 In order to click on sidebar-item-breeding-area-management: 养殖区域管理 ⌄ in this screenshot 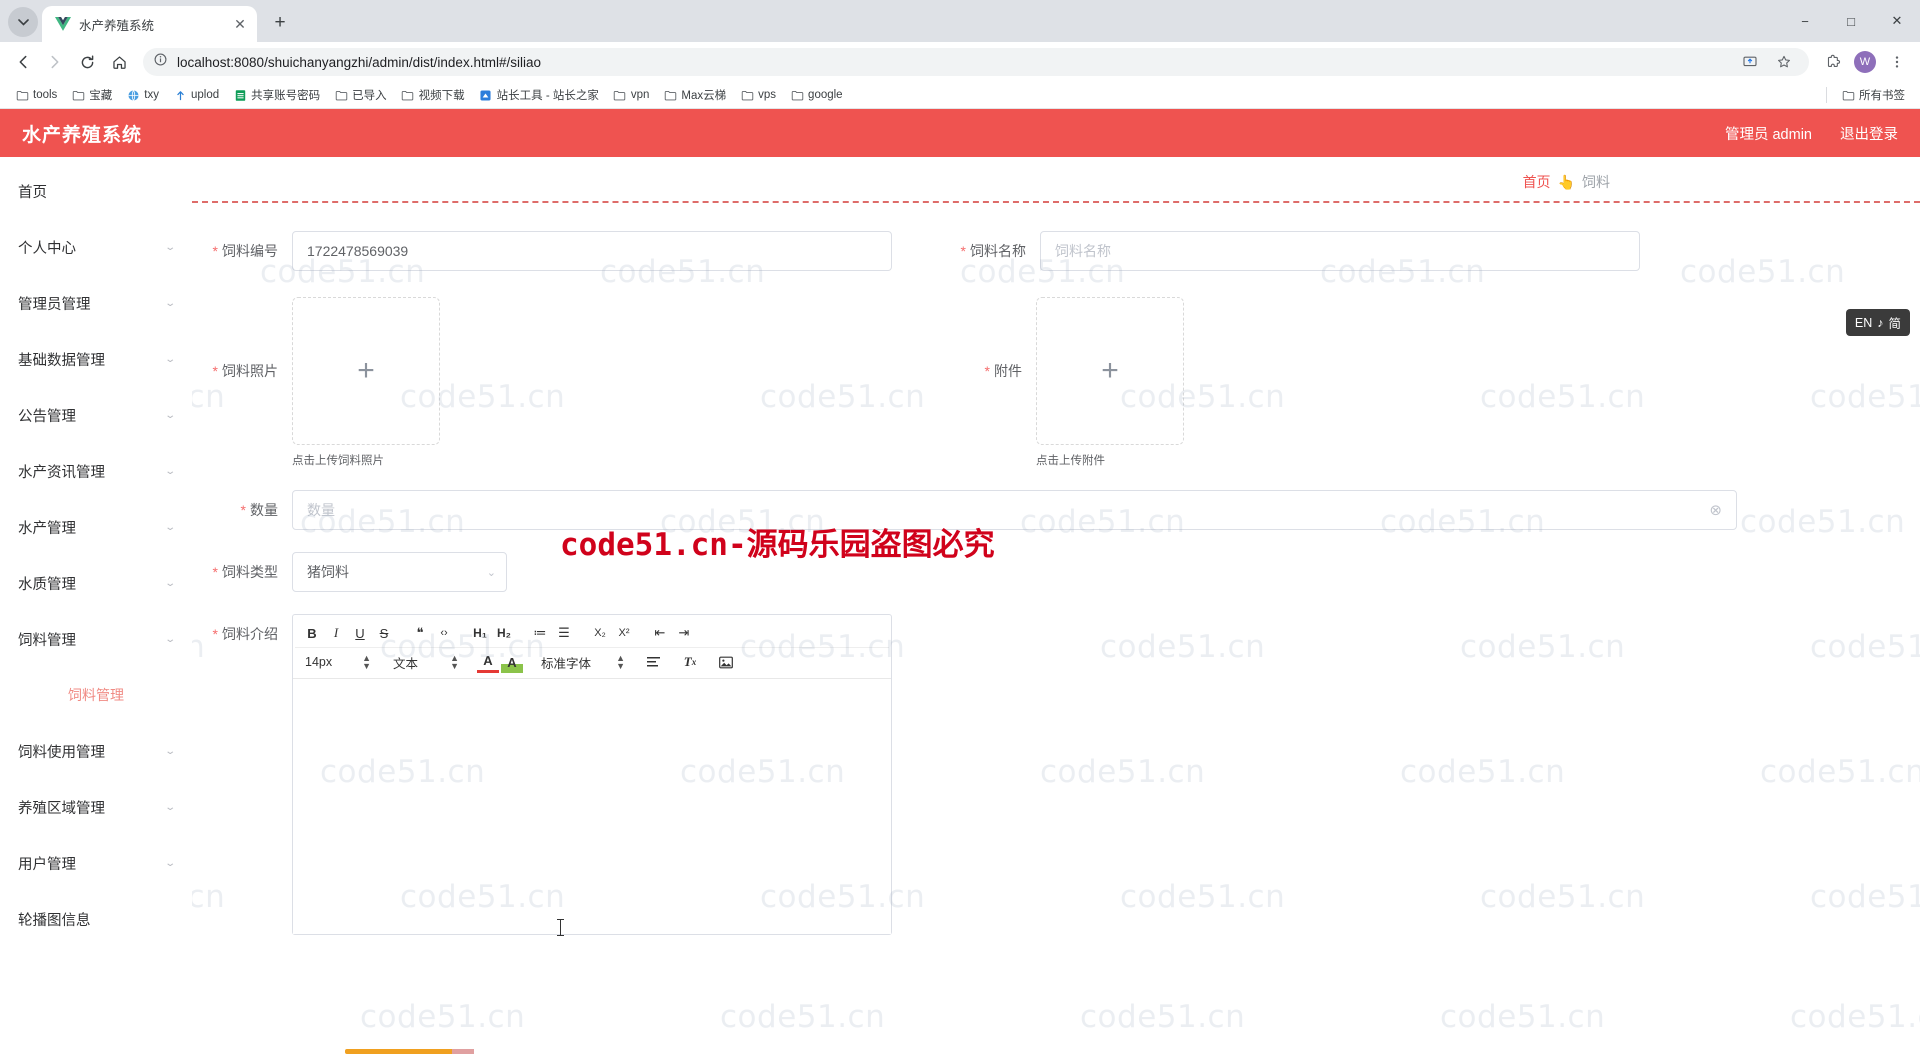, I will do `click(96, 807)`.